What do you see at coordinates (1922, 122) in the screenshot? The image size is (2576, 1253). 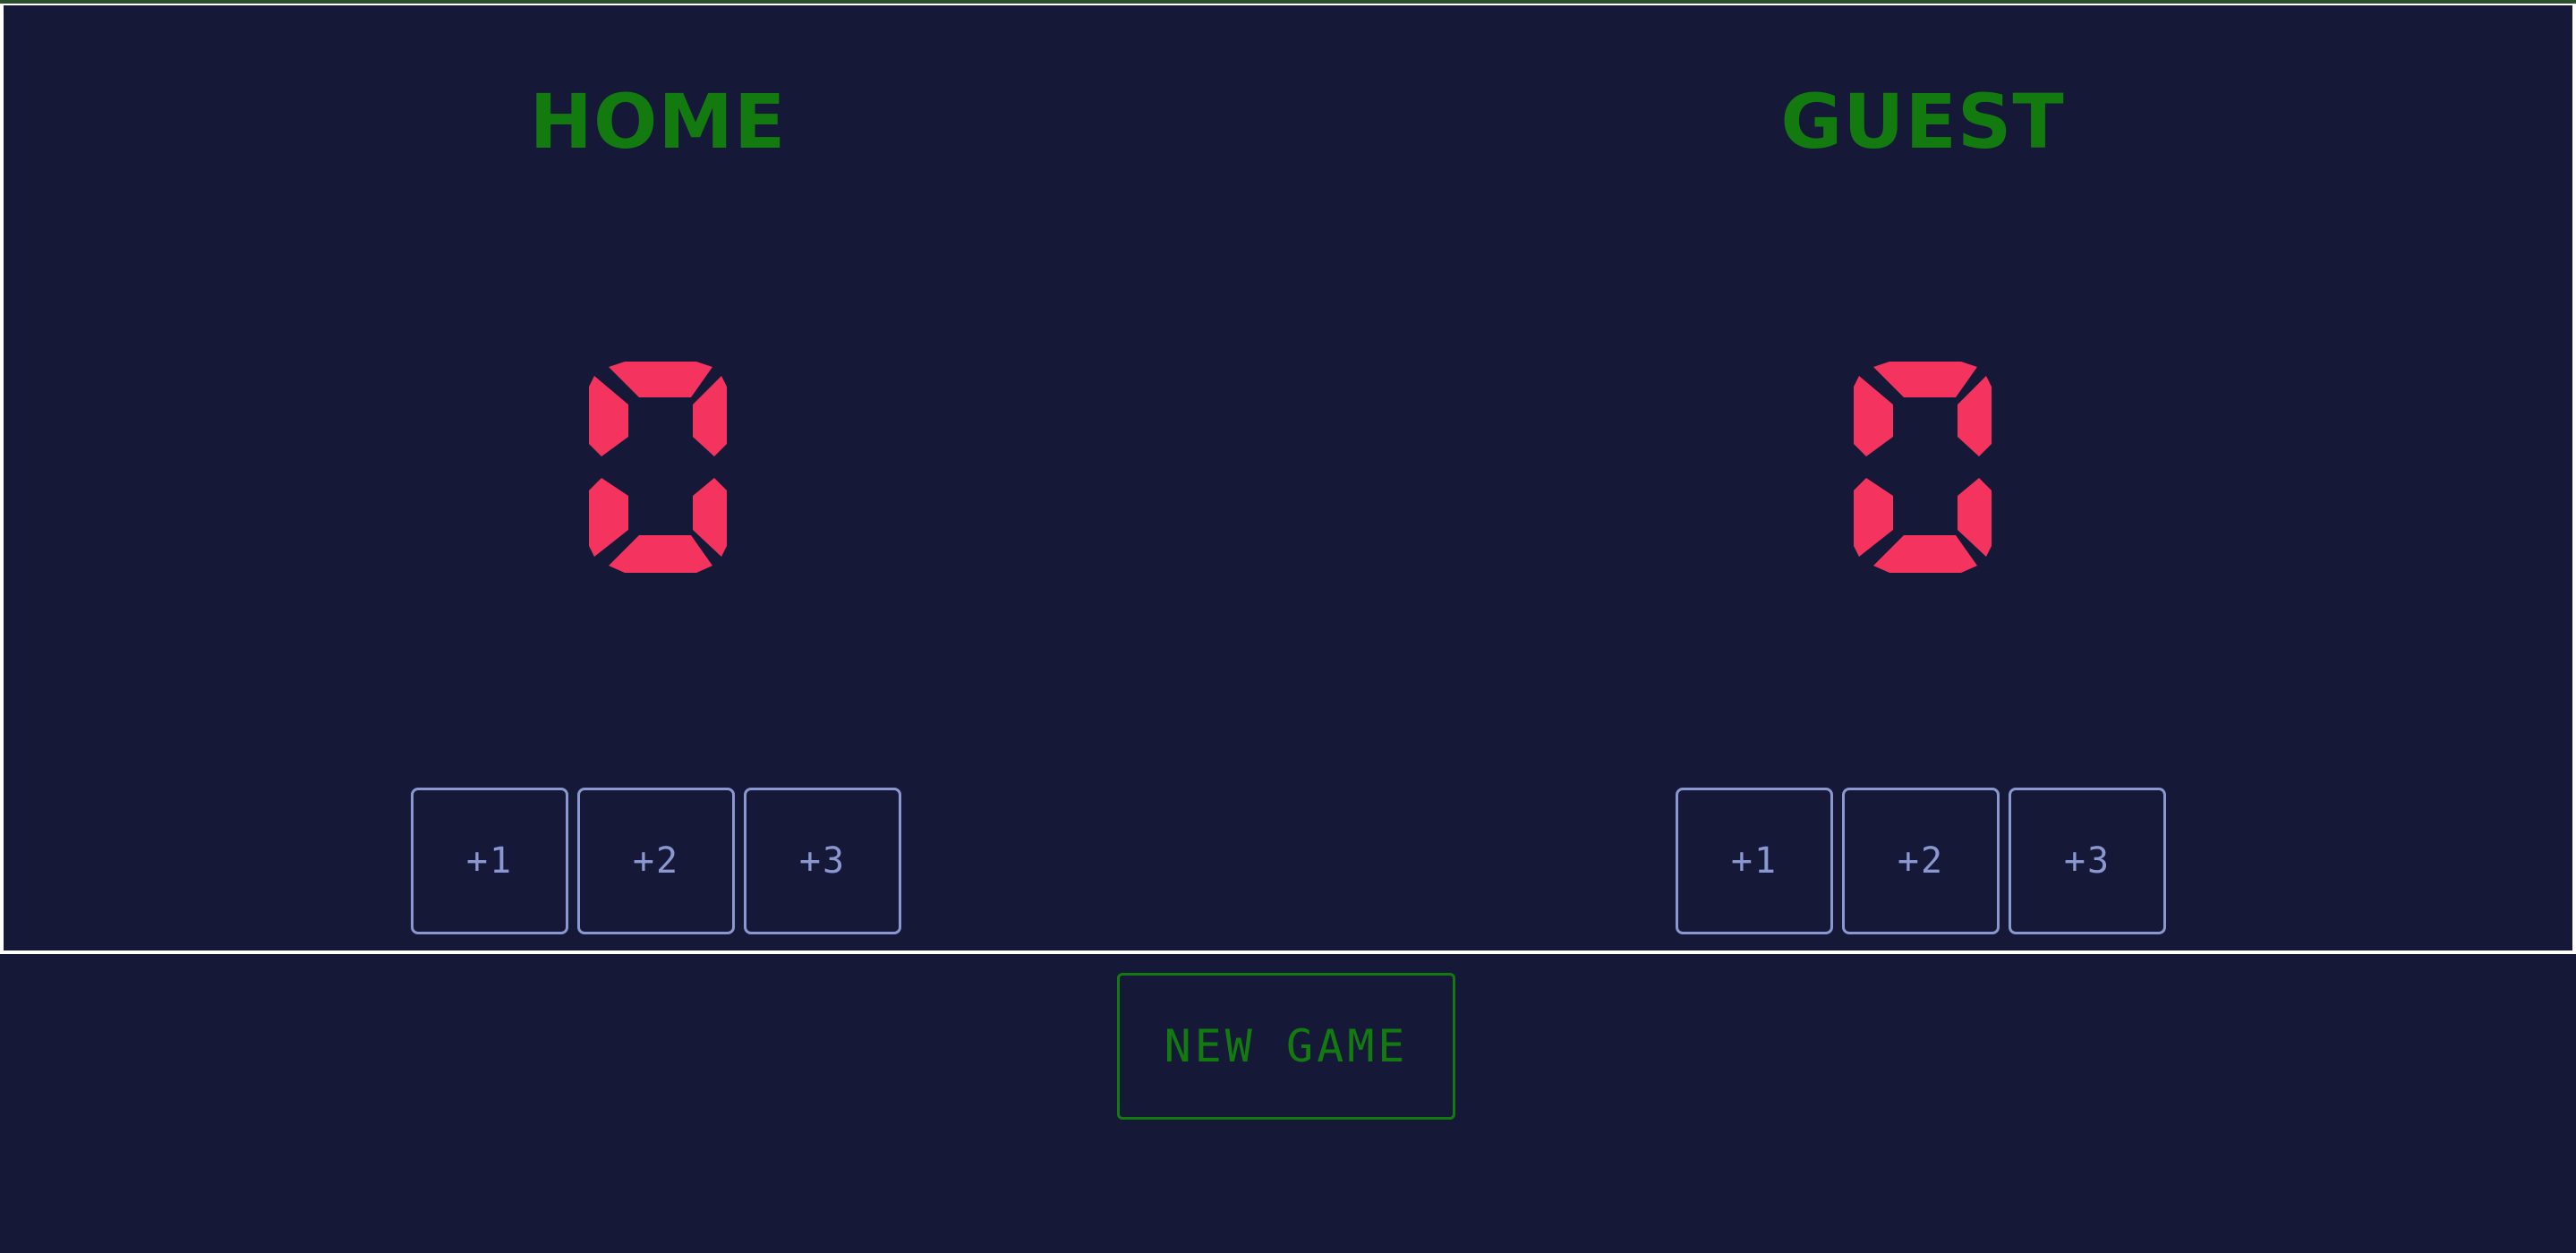 I see `guest-title: GUEST` at bounding box center [1922, 122].